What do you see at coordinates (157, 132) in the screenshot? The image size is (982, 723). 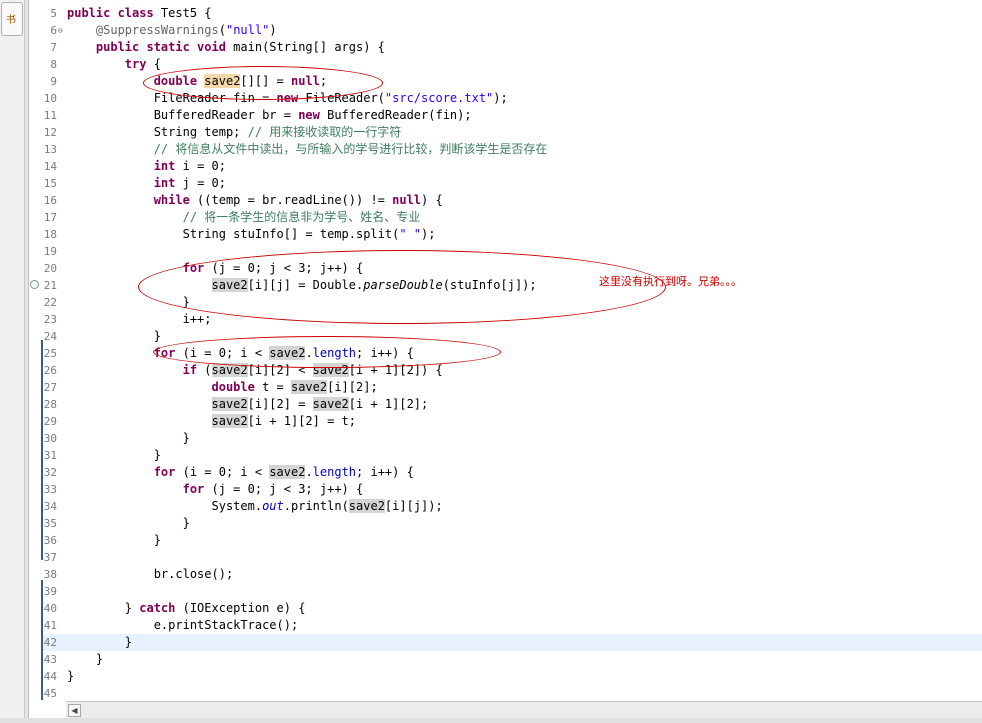 I see `code-token: String temp;` at bounding box center [157, 132].